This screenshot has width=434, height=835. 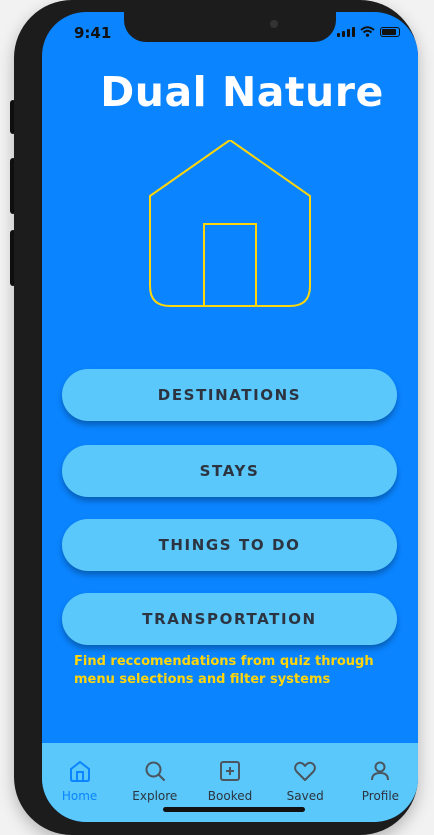 I want to click on tab-home: Home, so click(x=79, y=782).